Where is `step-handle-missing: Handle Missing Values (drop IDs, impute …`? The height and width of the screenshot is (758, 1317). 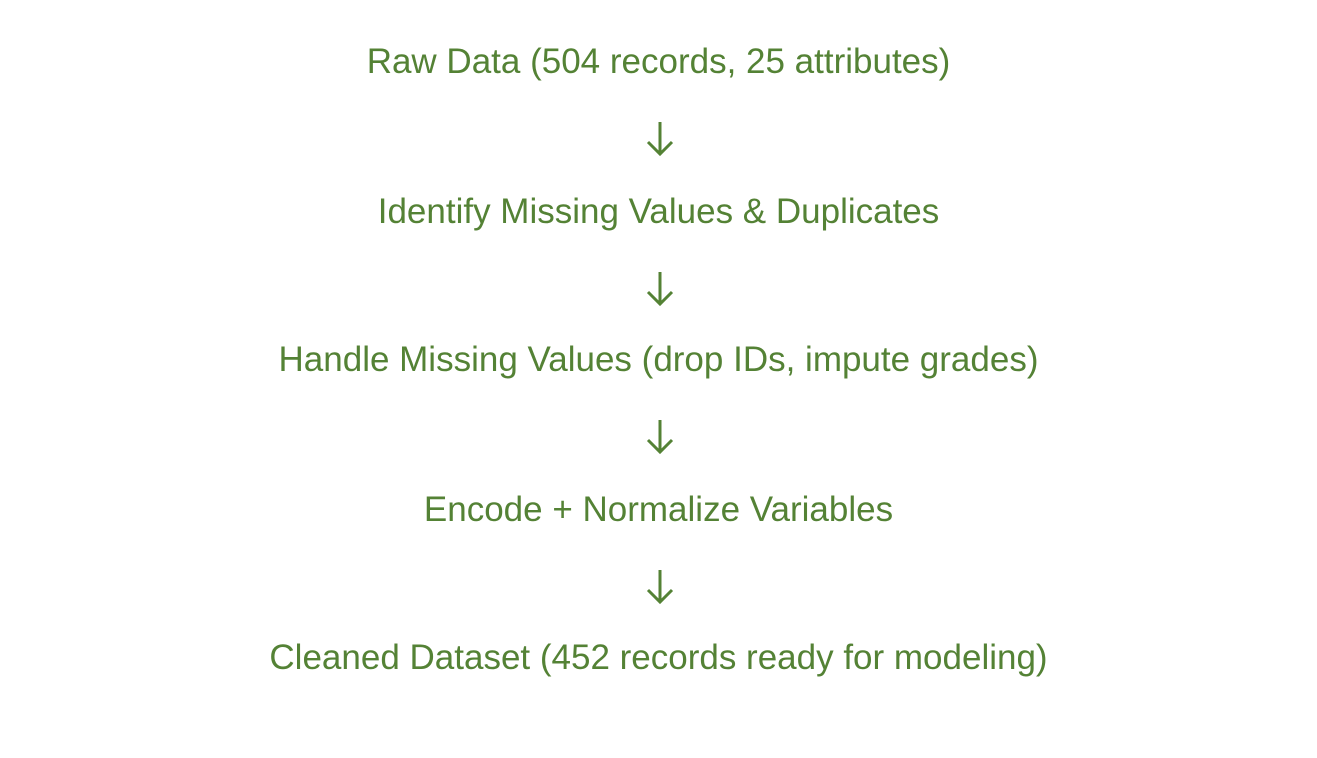 step-handle-missing: Handle Missing Values (drop IDs, impute … is located at coordinates (658, 359).